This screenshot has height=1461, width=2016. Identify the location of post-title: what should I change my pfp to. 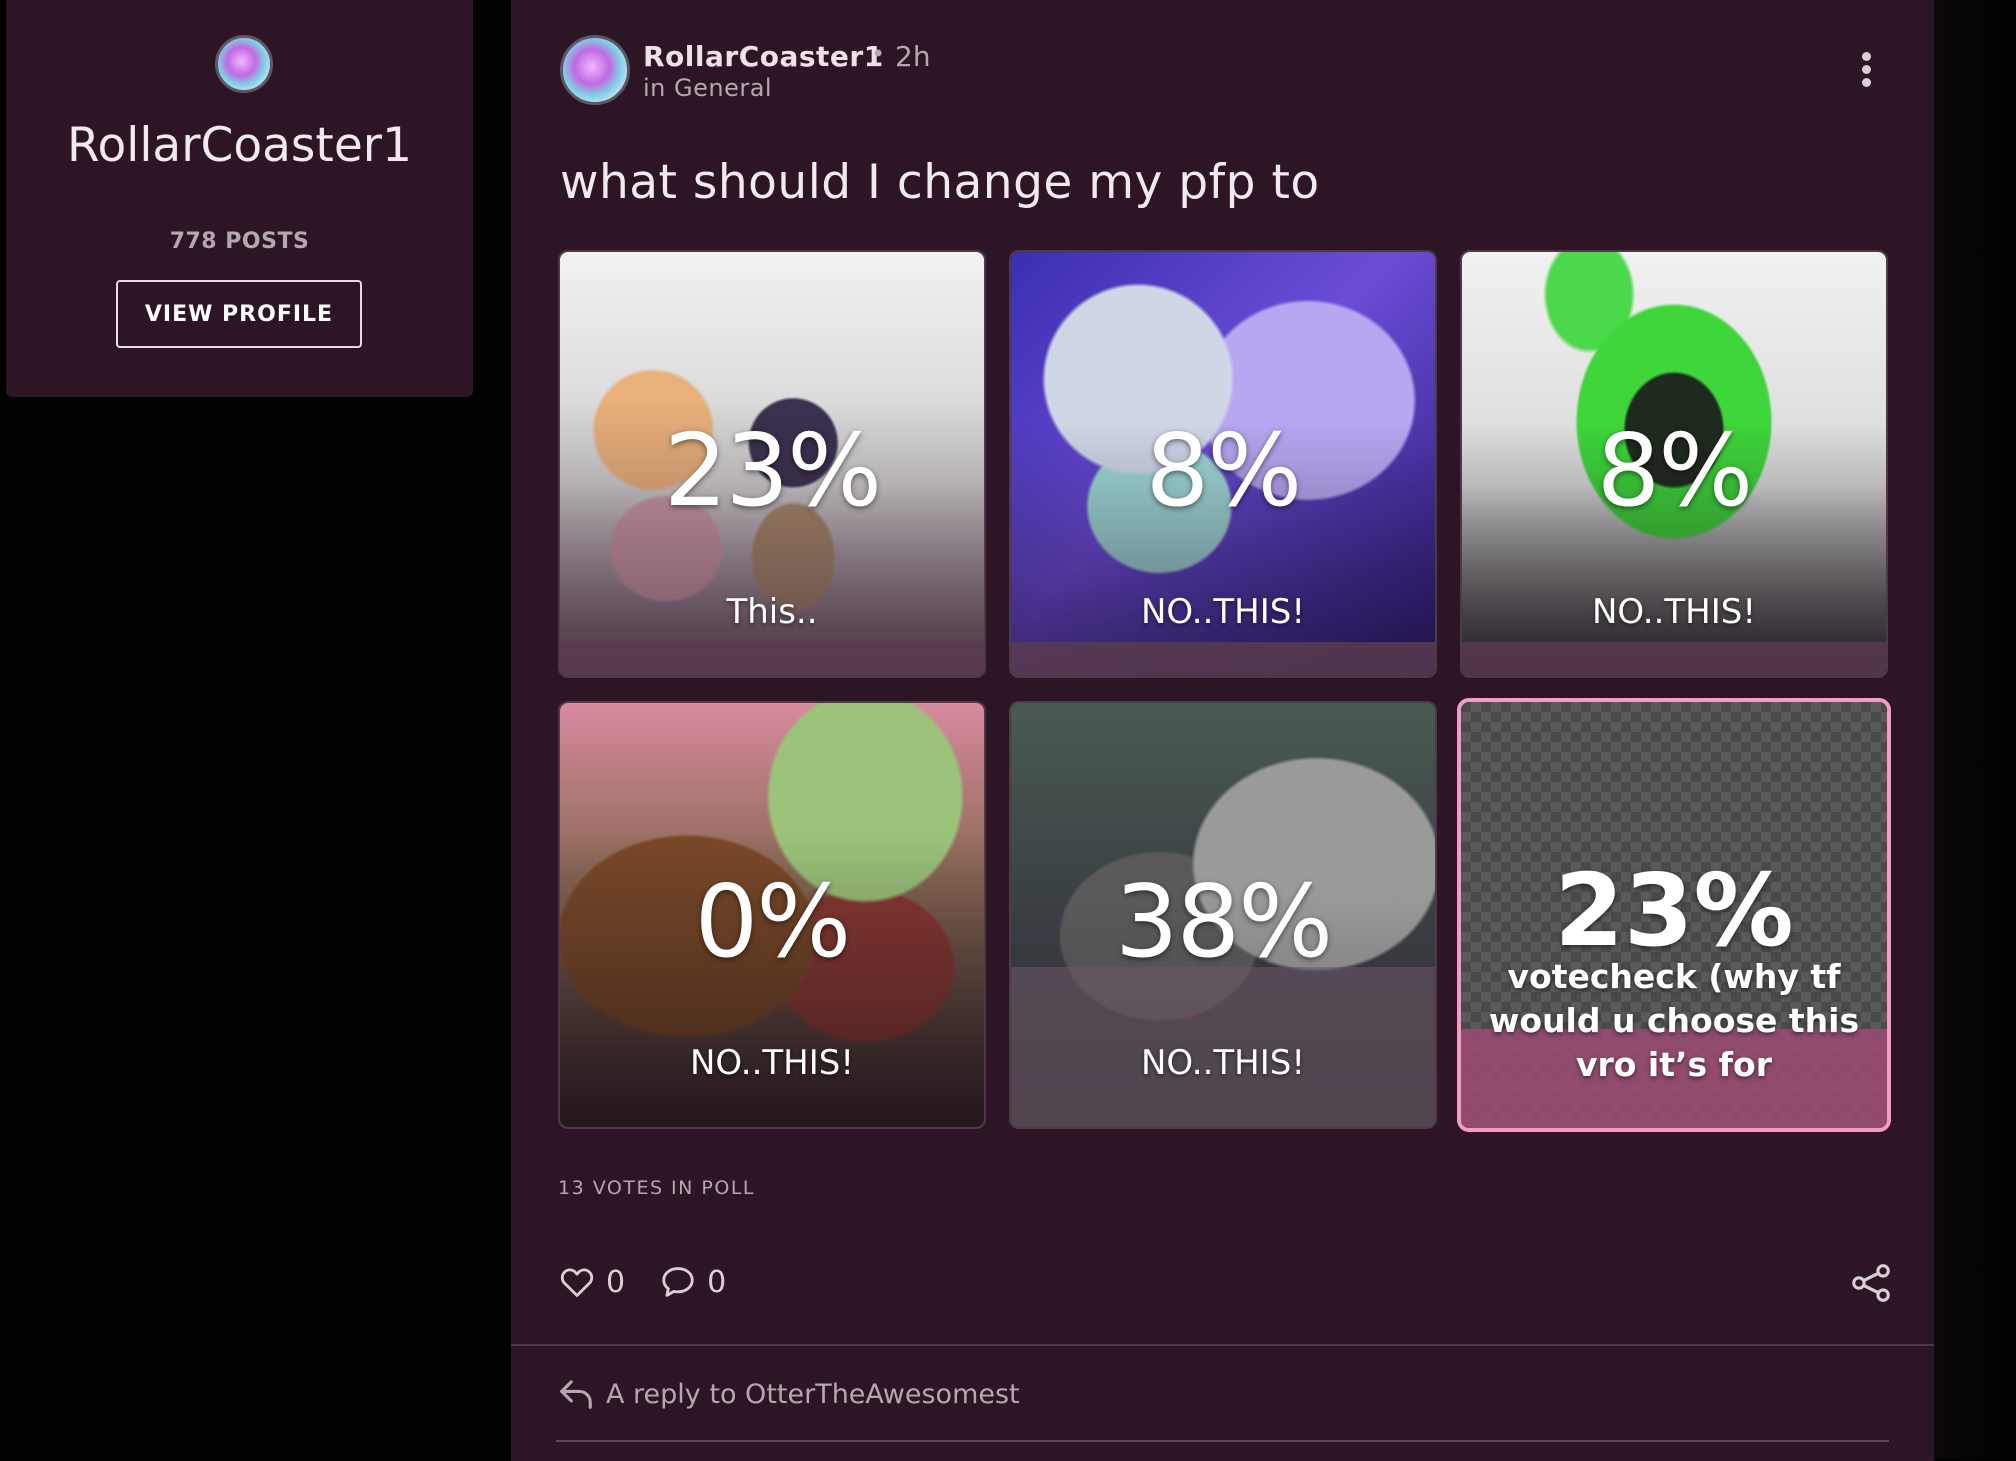
(940, 182).